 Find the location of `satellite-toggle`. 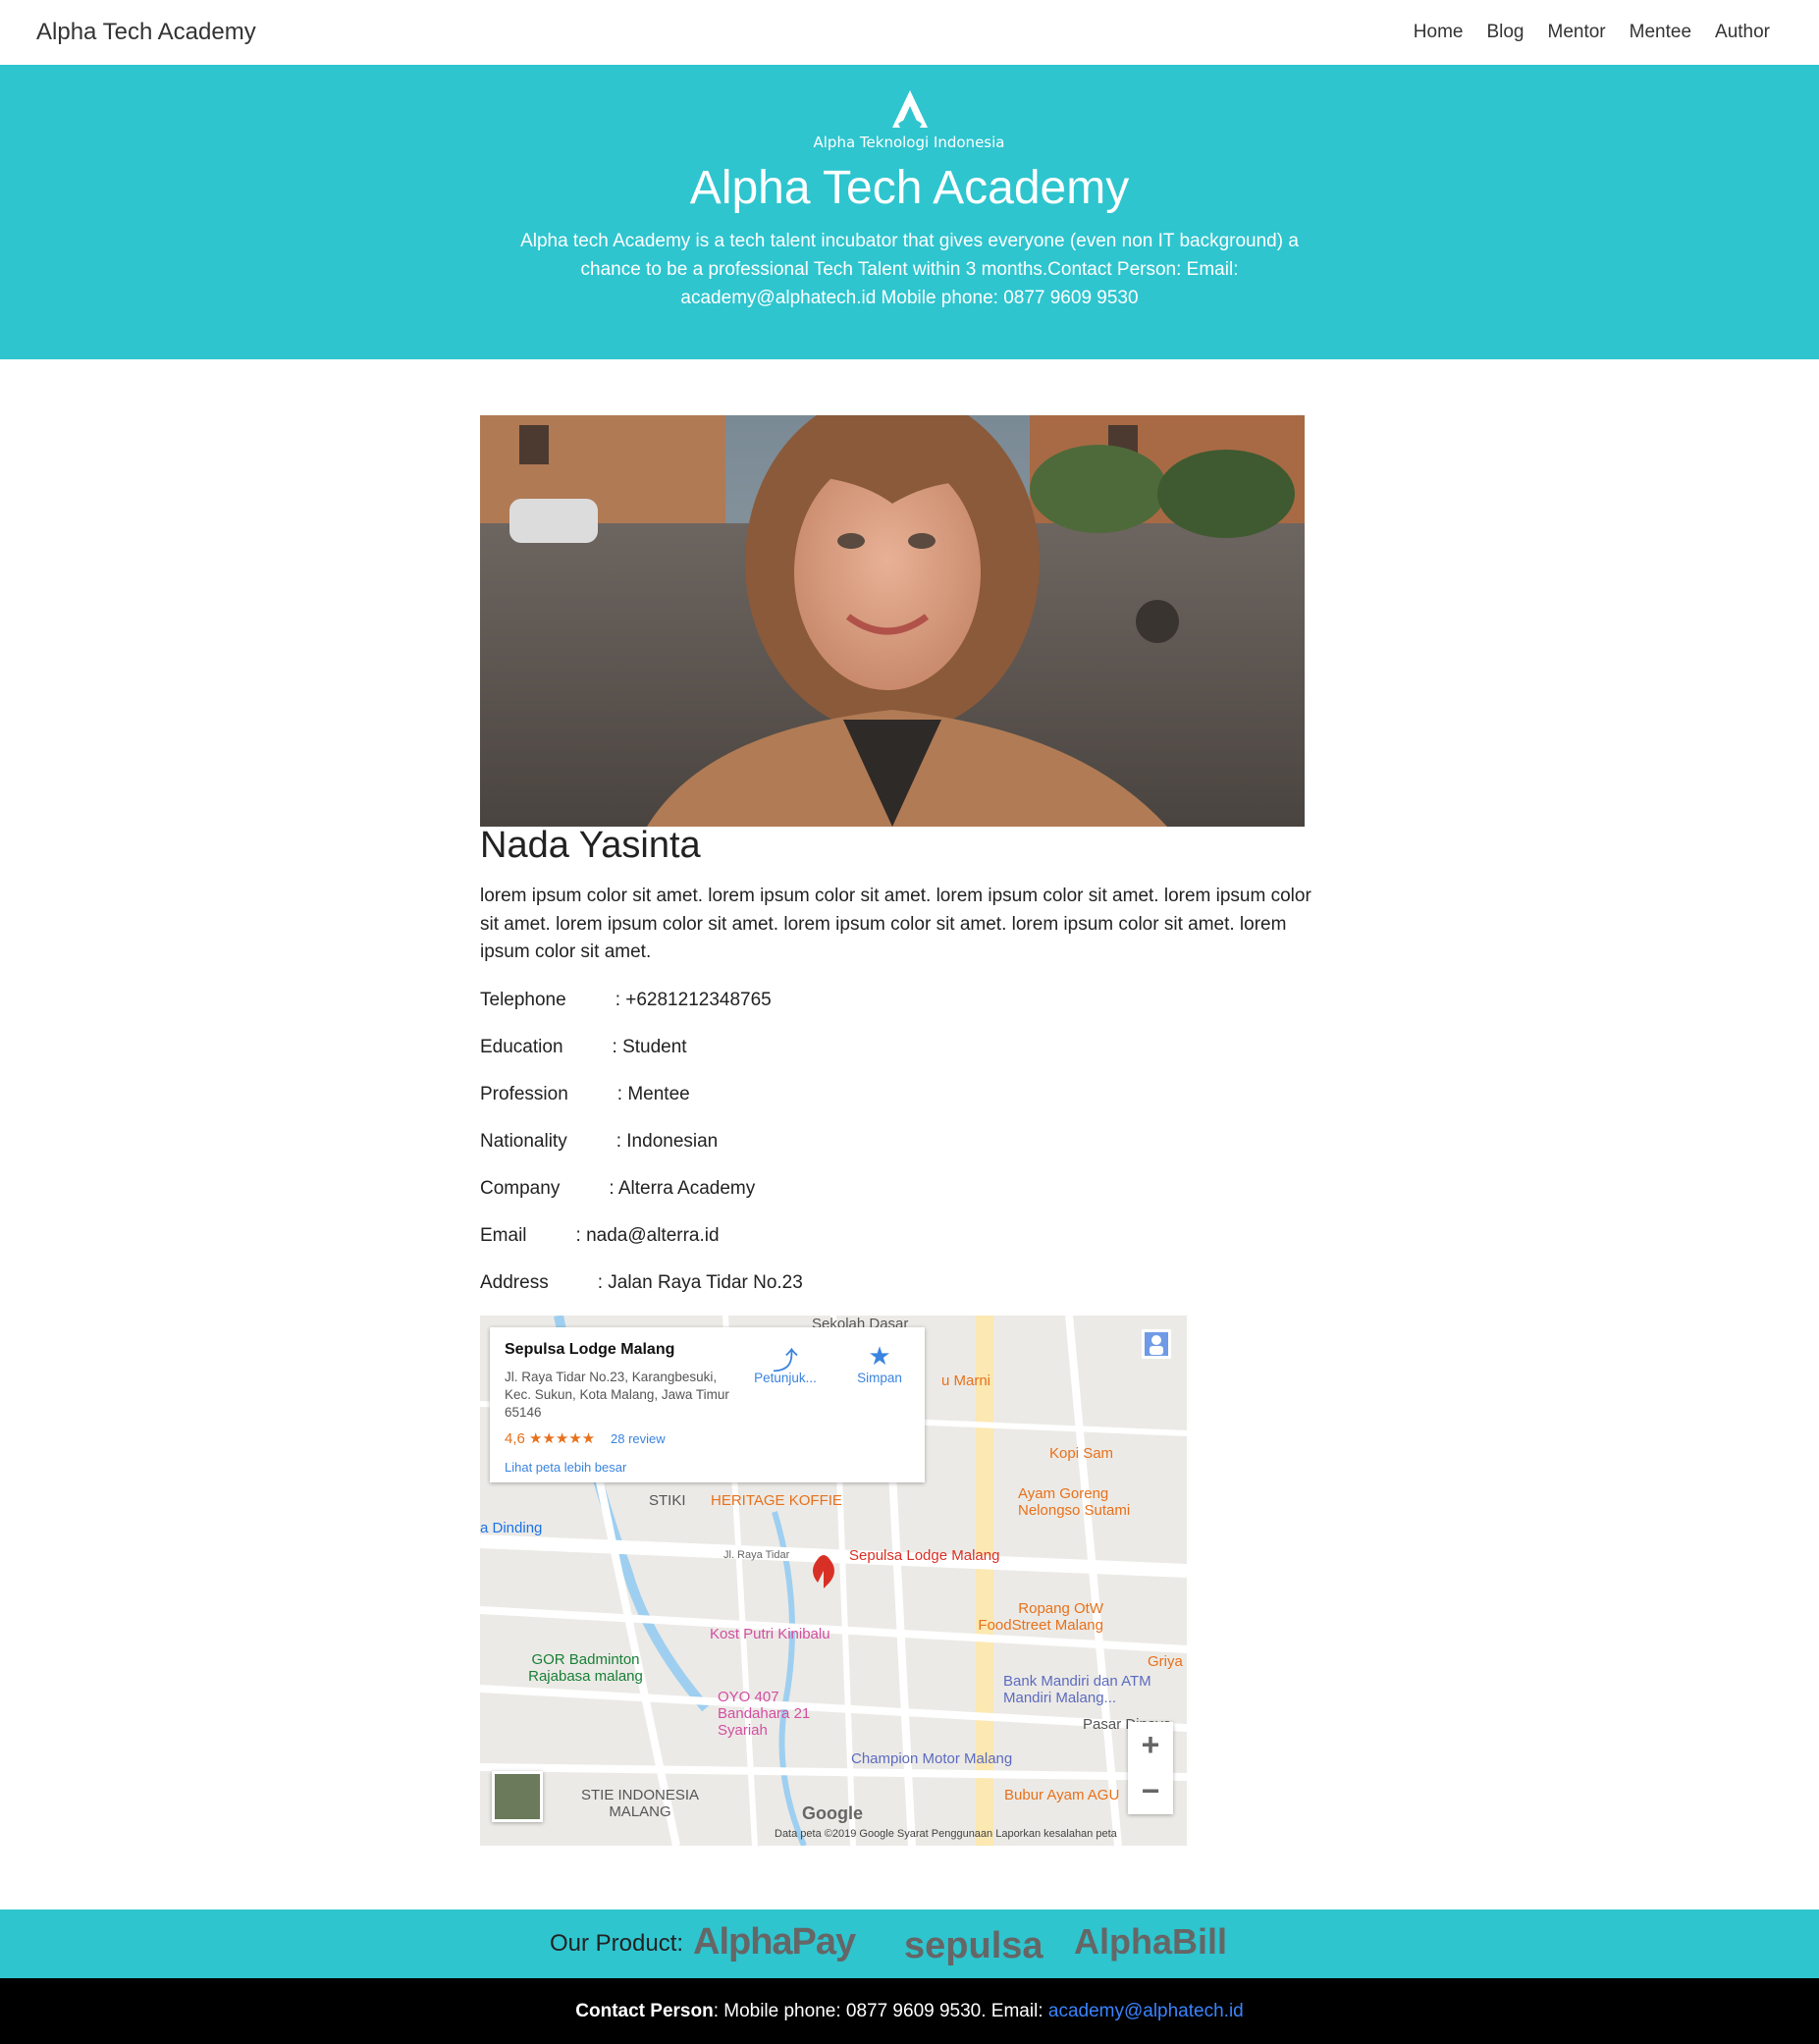

satellite-toggle is located at coordinates (517, 1796).